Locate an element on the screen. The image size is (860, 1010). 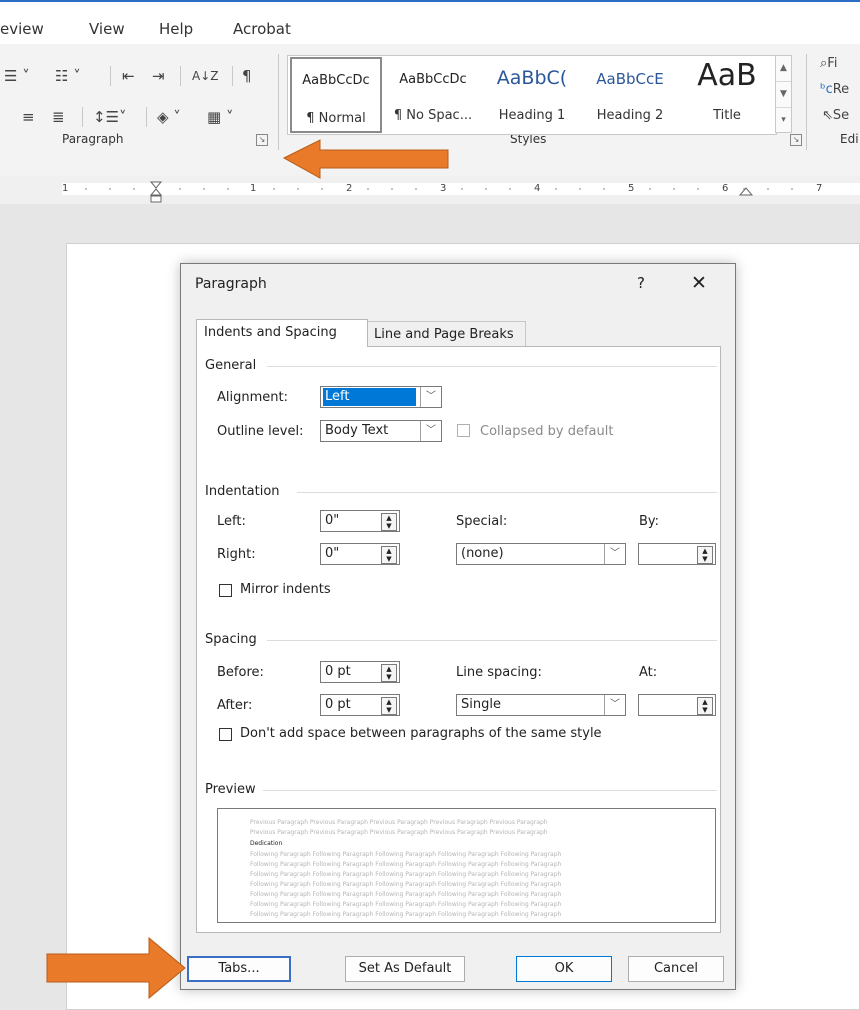
spacing-after-input: 0 pt ▲ ▼ is located at coordinates (360, 705).